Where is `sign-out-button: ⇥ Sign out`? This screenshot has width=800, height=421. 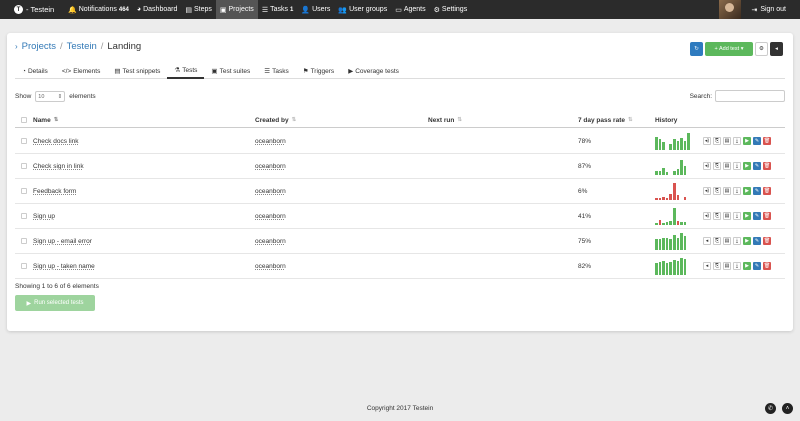 sign-out-button: ⇥ Sign out is located at coordinates (770, 10).